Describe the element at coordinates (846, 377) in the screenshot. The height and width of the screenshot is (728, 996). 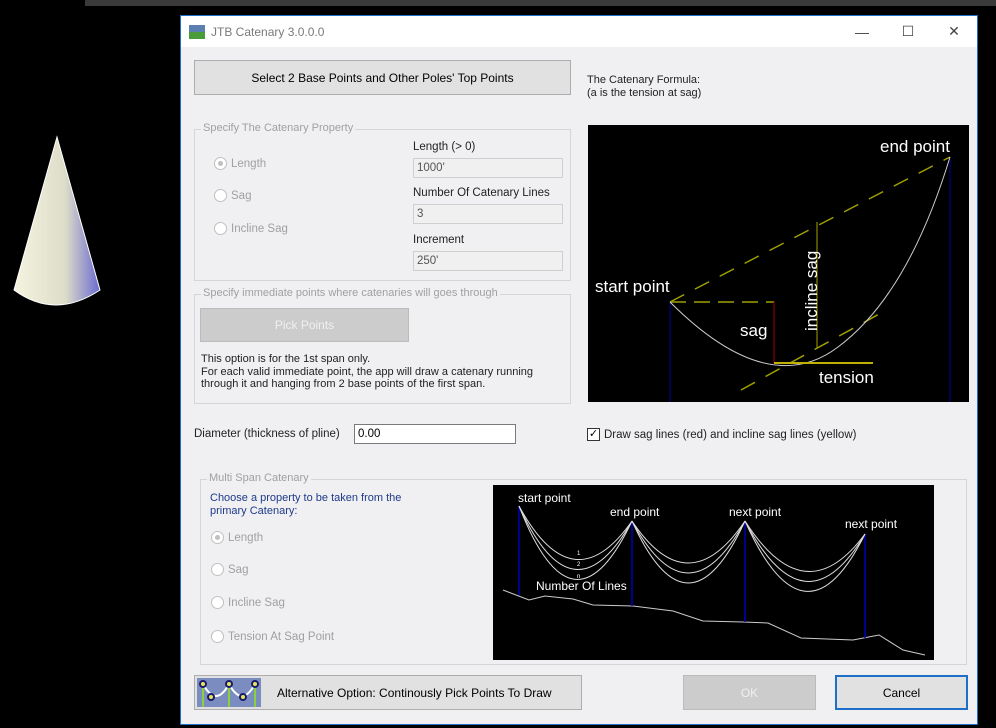
I see `tension-label: tension` at that location.